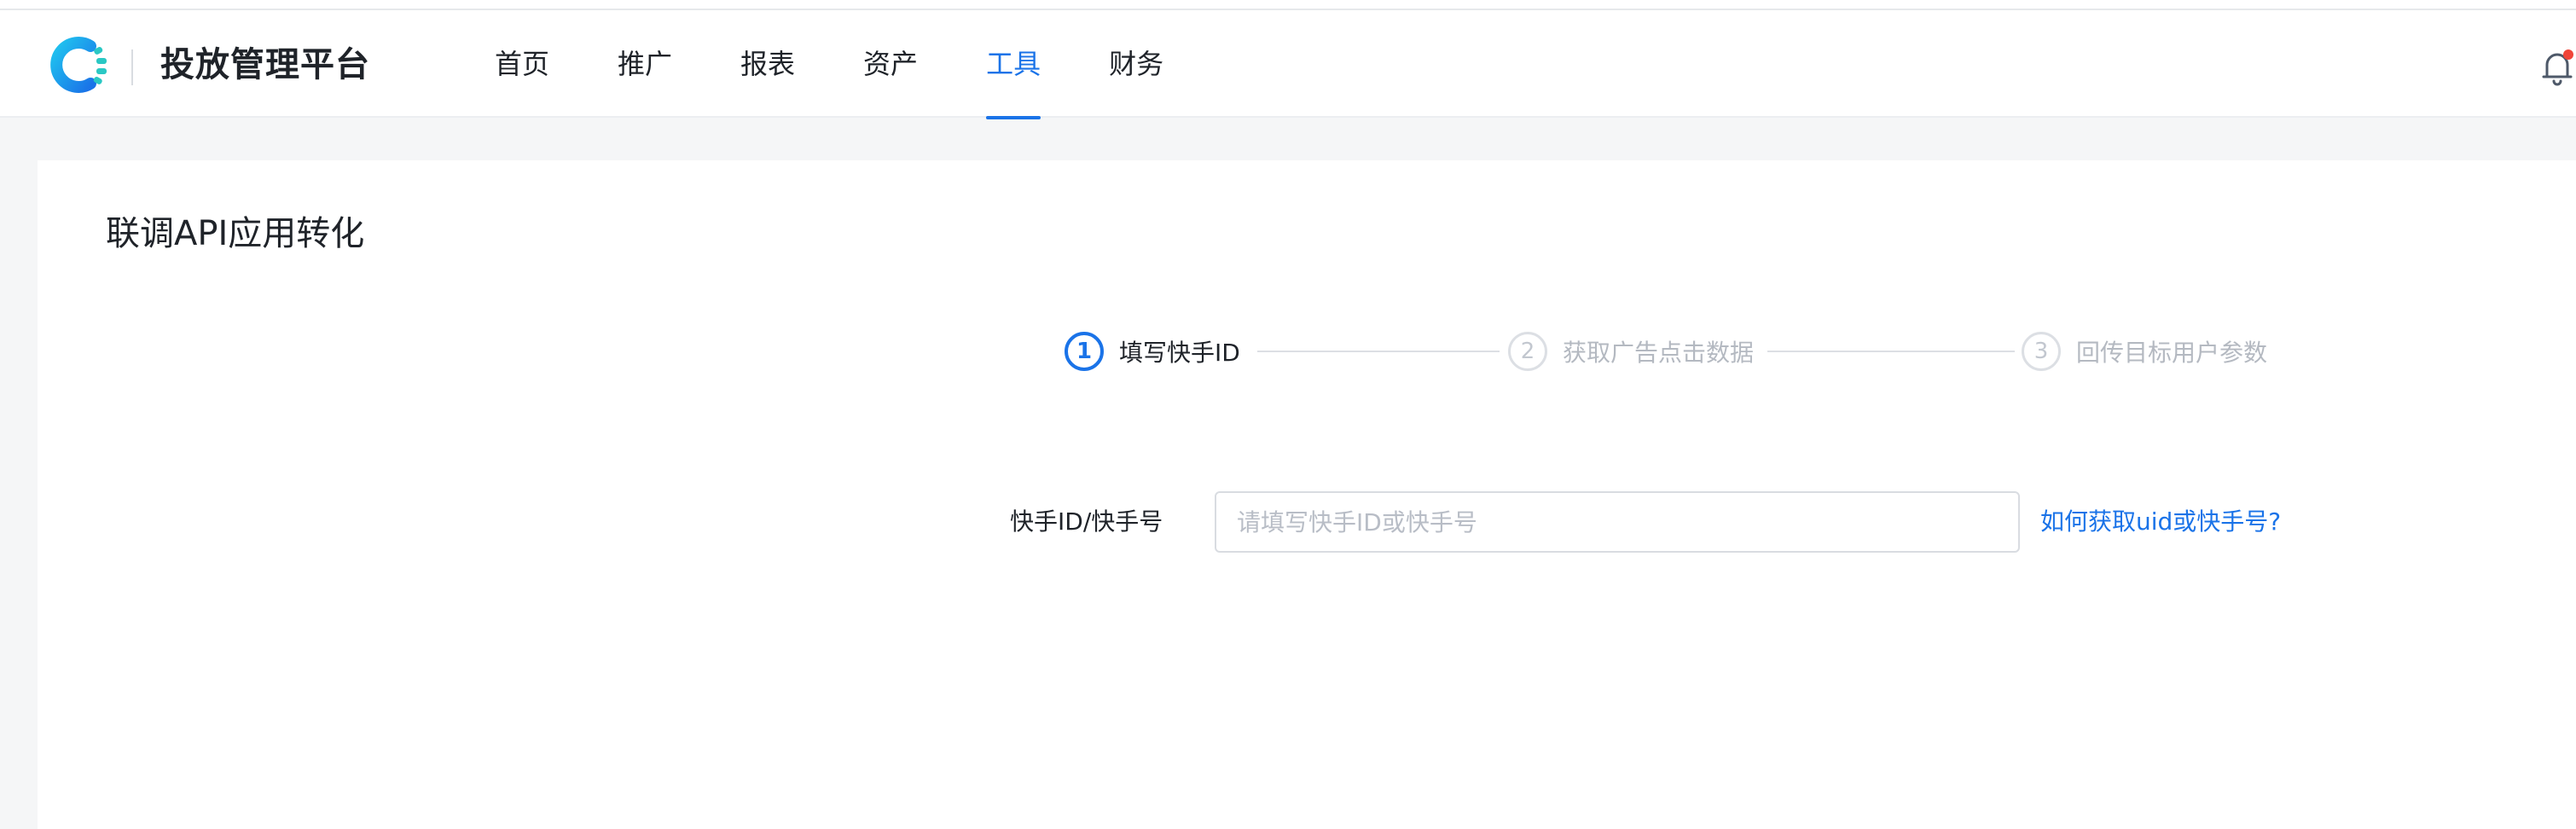  What do you see at coordinates (1086, 521) in the screenshot?
I see `kuaishou-id-label: 快手ID/快手号` at bounding box center [1086, 521].